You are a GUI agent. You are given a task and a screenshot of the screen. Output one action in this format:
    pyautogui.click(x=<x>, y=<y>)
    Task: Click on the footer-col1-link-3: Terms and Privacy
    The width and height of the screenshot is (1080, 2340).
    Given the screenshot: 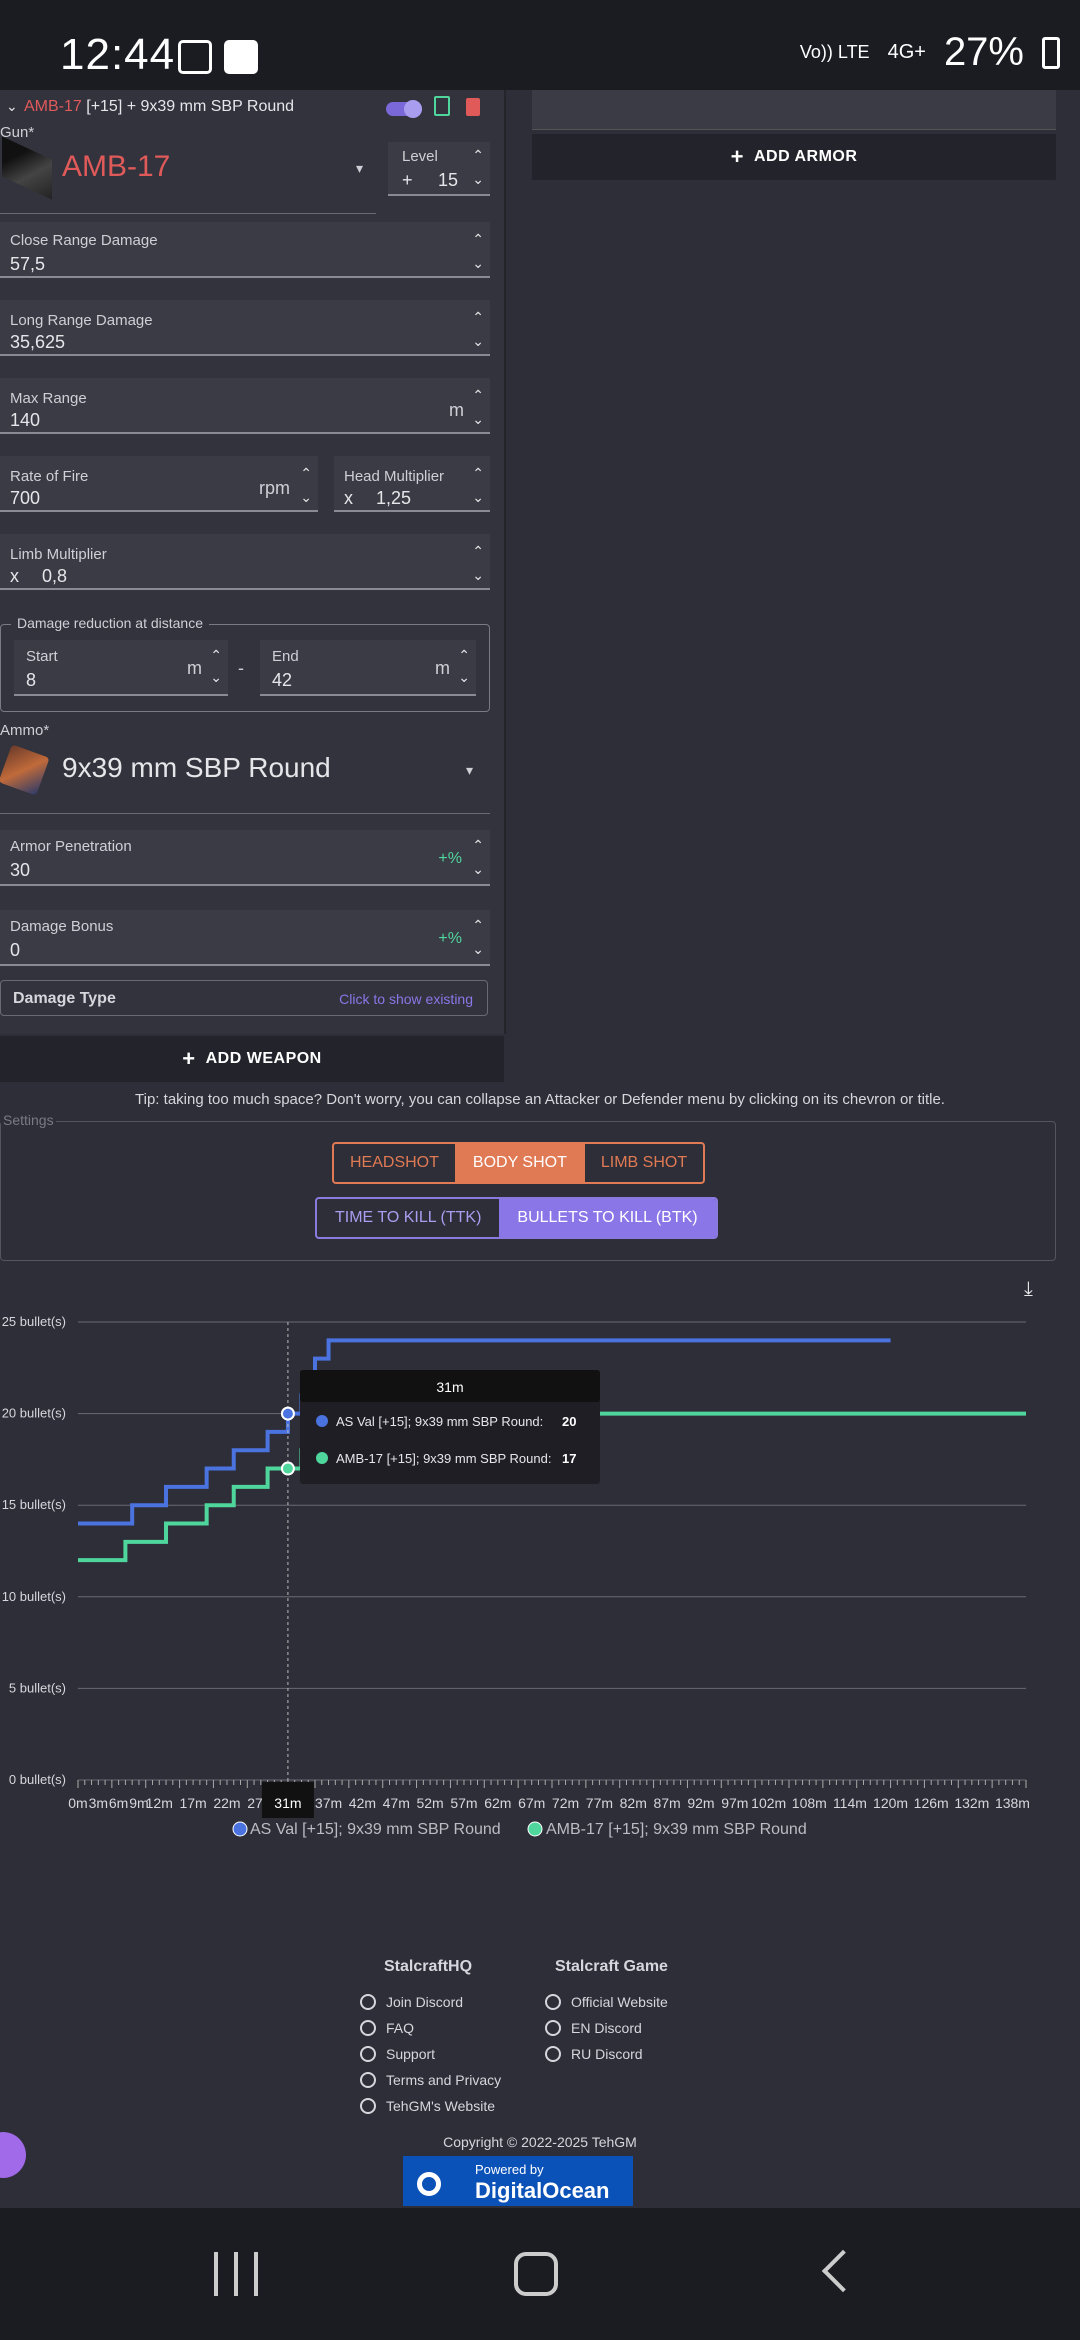 What is the action you would take?
    pyautogui.click(x=430, y=2080)
    